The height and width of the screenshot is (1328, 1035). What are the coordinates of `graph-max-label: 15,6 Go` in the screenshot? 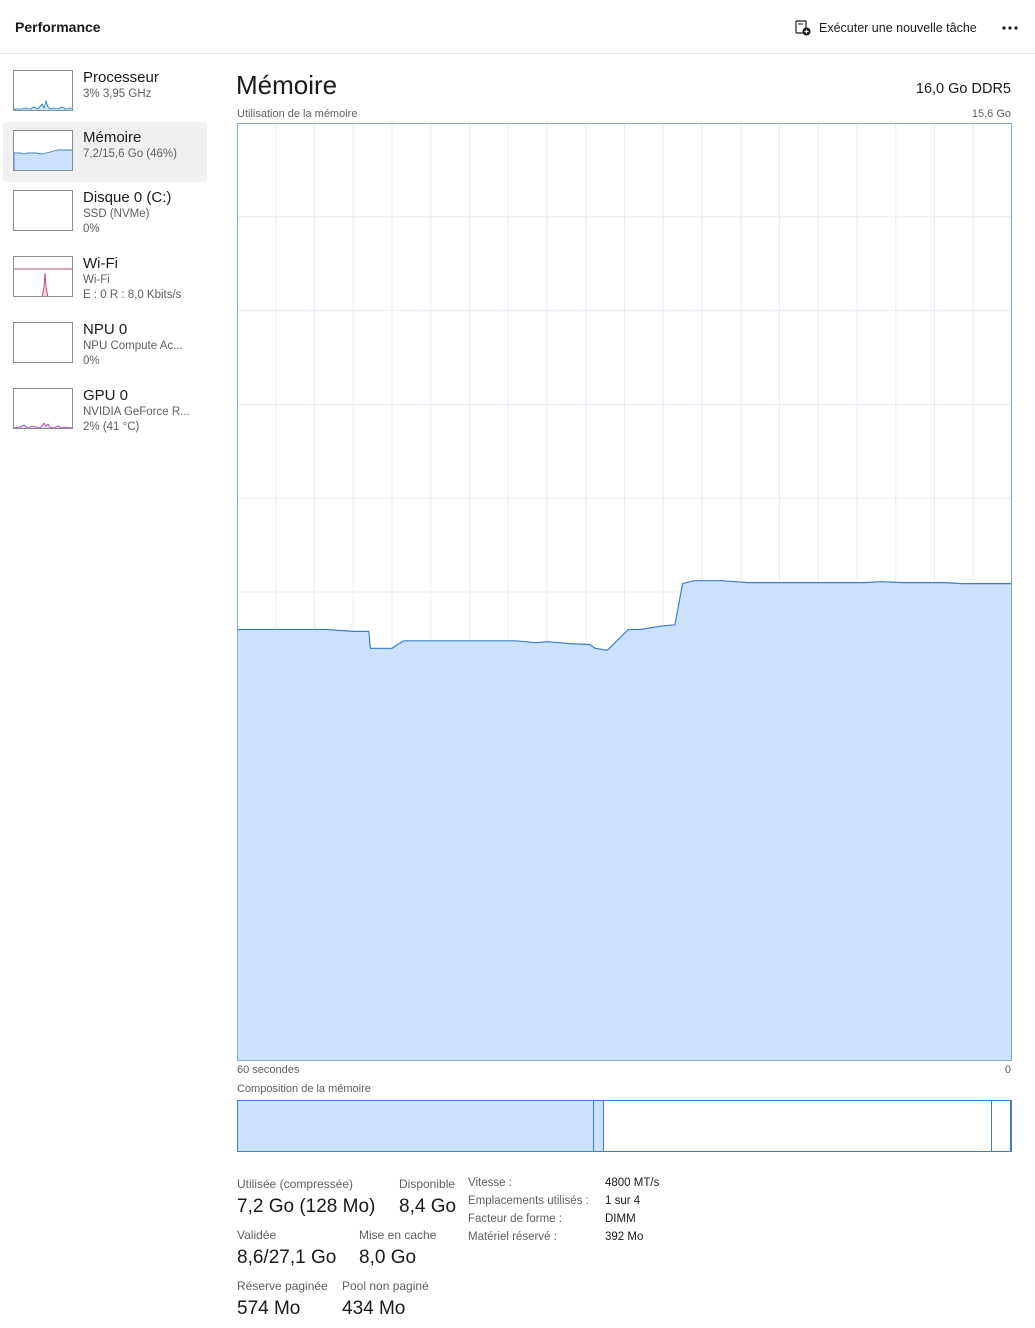 It's located at (991, 114).